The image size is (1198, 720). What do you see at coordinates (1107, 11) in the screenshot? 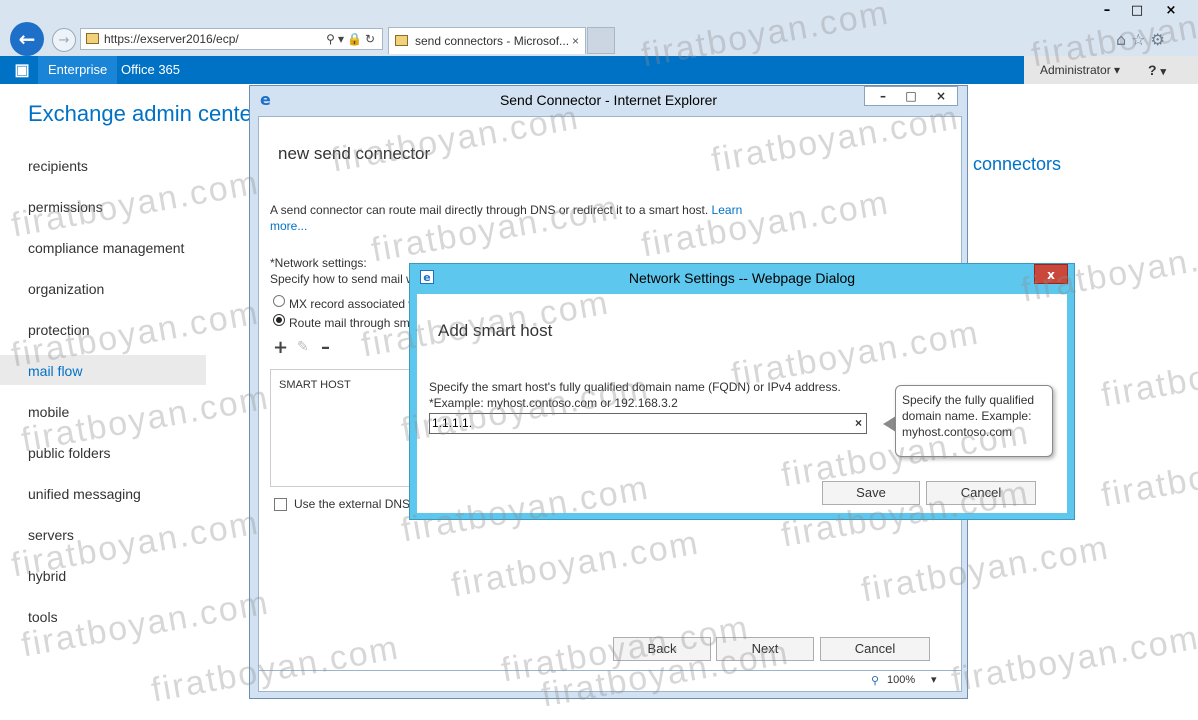
I see `minimize-button: –` at bounding box center [1107, 11].